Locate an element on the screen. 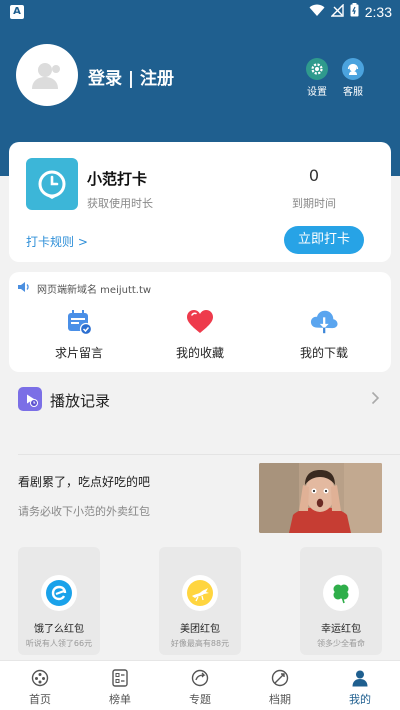 This screenshot has height=710, width=400. meituan-icon is located at coordinates (200, 593).